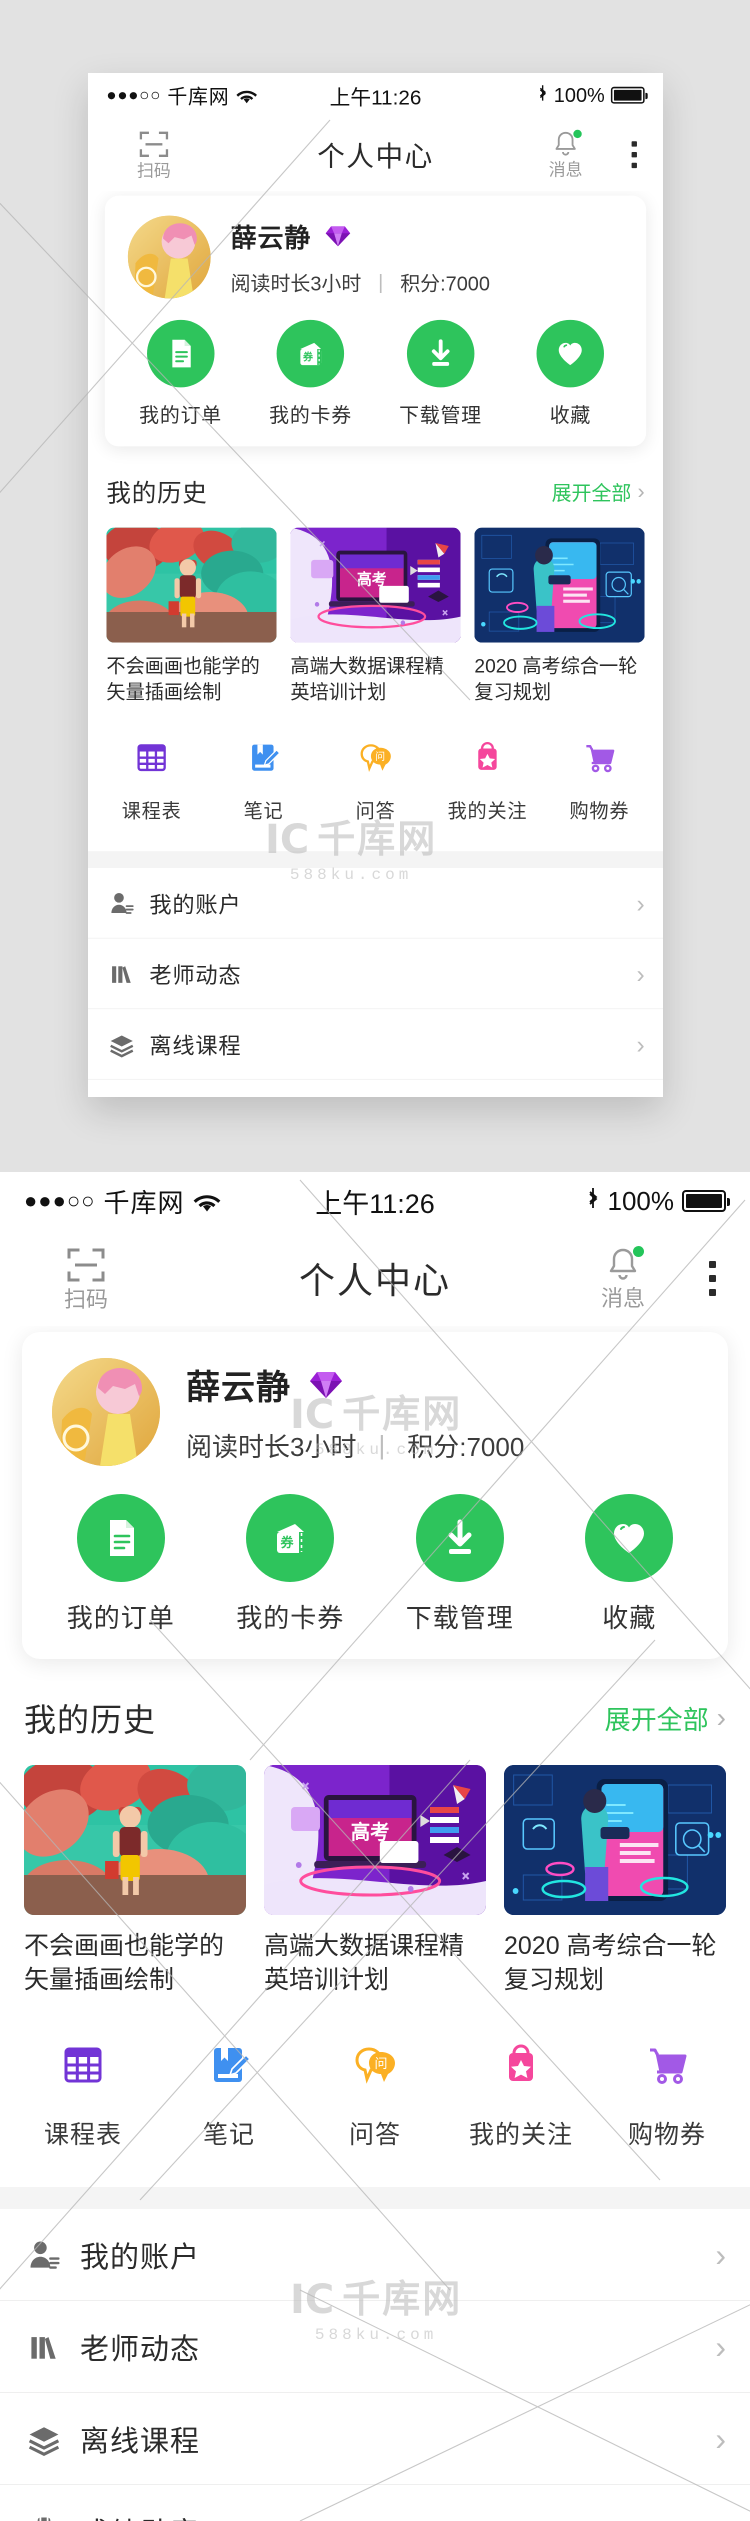 This screenshot has width=750, height=2521. Describe the element at coordinates (140, 2257) in the screenshot. I see `menu-item-label: 我的账户` at that location.